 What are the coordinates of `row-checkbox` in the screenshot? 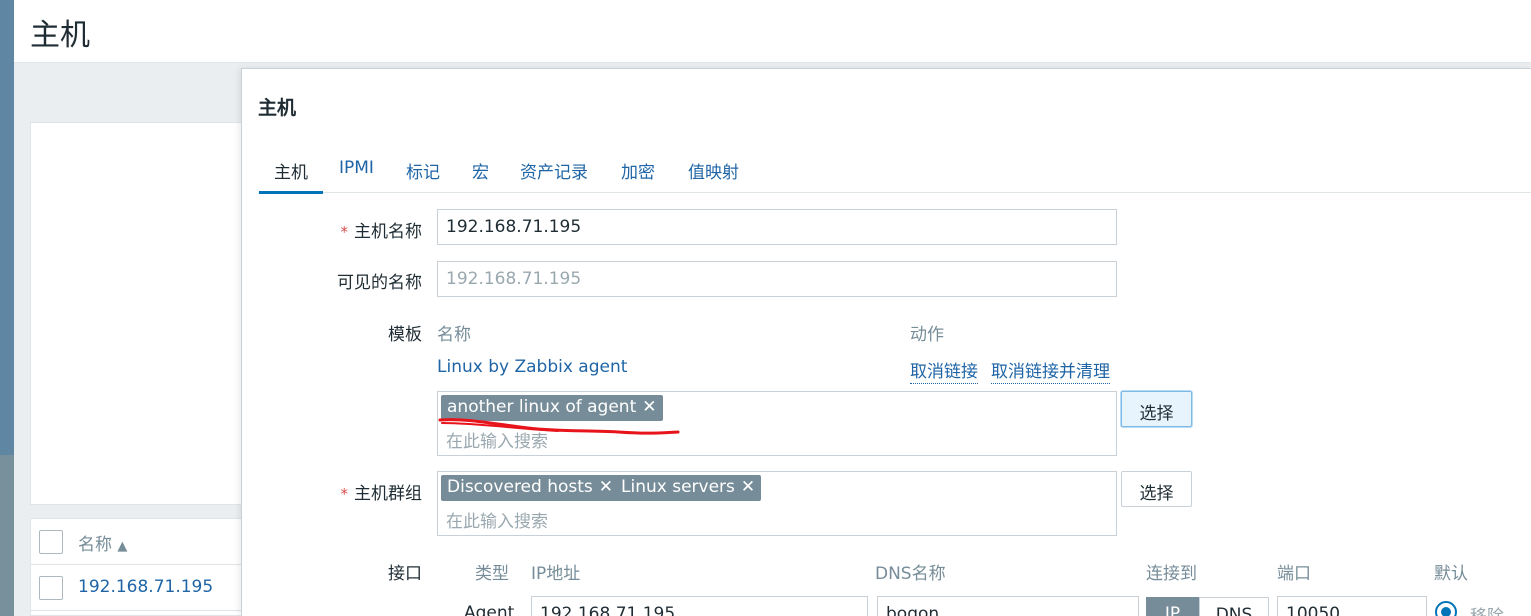 It's located at (51, 588).